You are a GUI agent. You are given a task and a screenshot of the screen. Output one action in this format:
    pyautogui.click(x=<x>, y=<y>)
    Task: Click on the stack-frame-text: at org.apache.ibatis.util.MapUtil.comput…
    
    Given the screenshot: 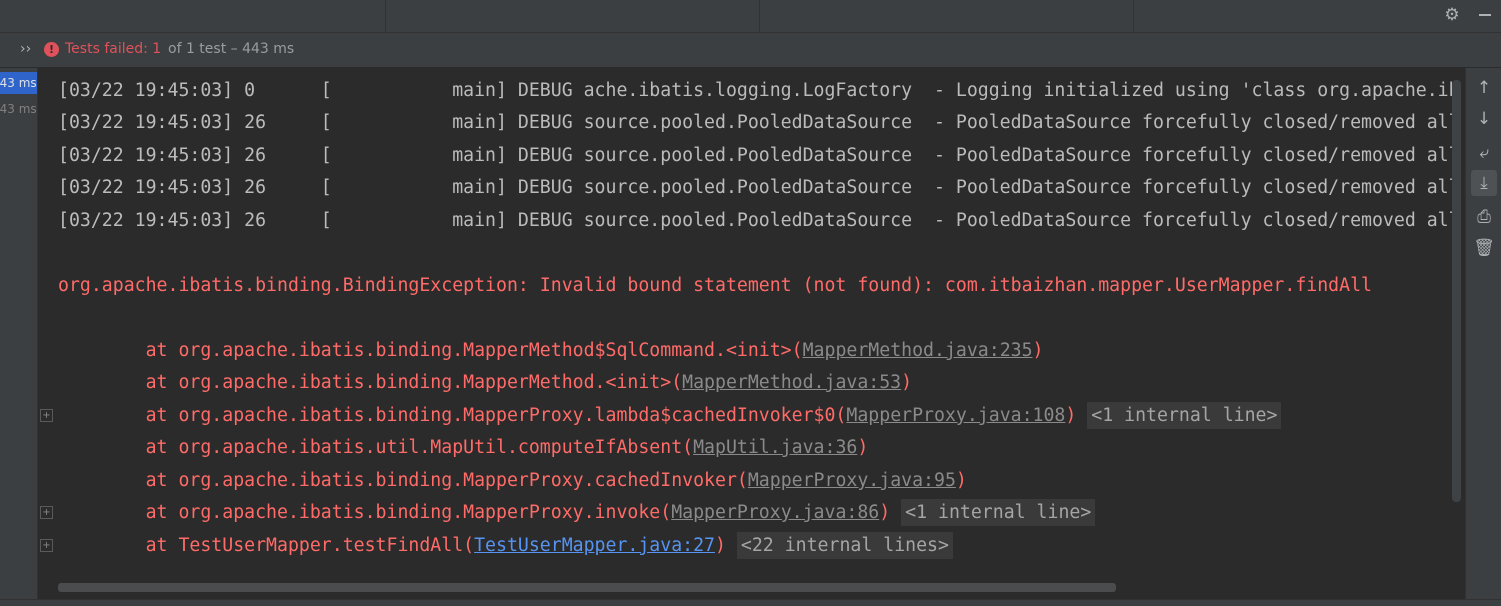 What is the action you would take?
    pyautogui.click(x=376, y=447)
    